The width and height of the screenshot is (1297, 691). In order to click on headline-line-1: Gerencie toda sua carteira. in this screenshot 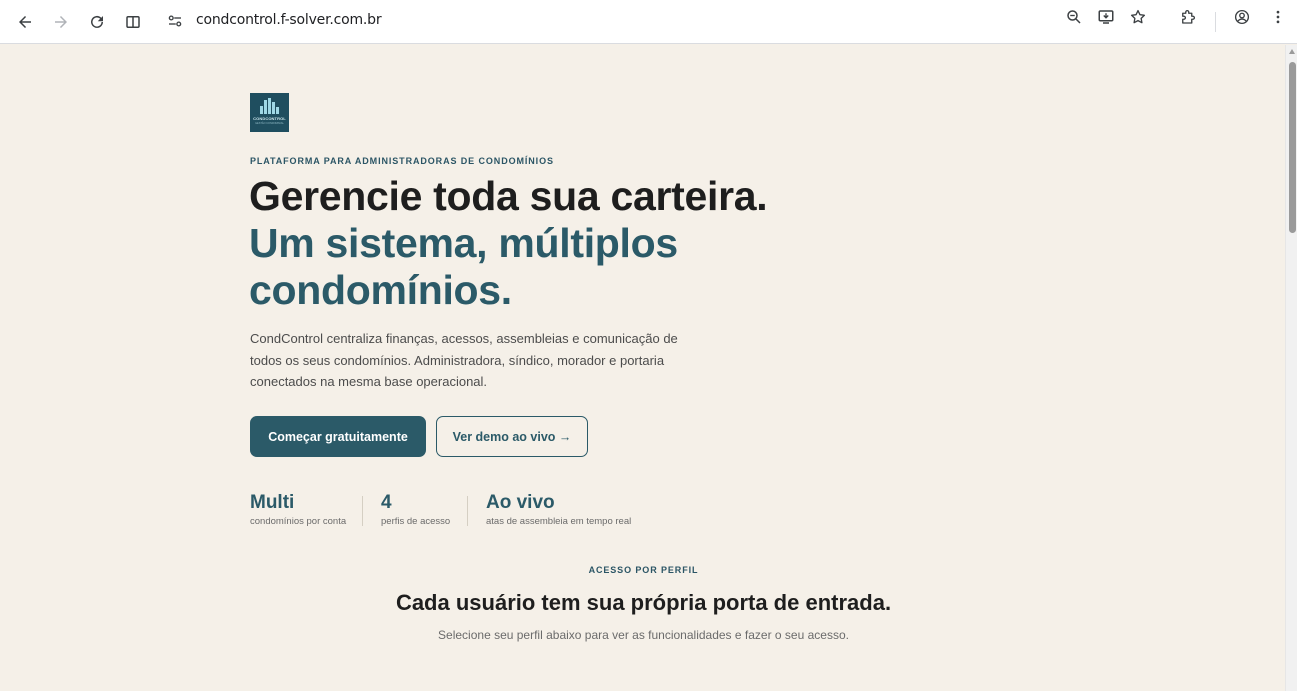, I will do `click(508, 196)`.